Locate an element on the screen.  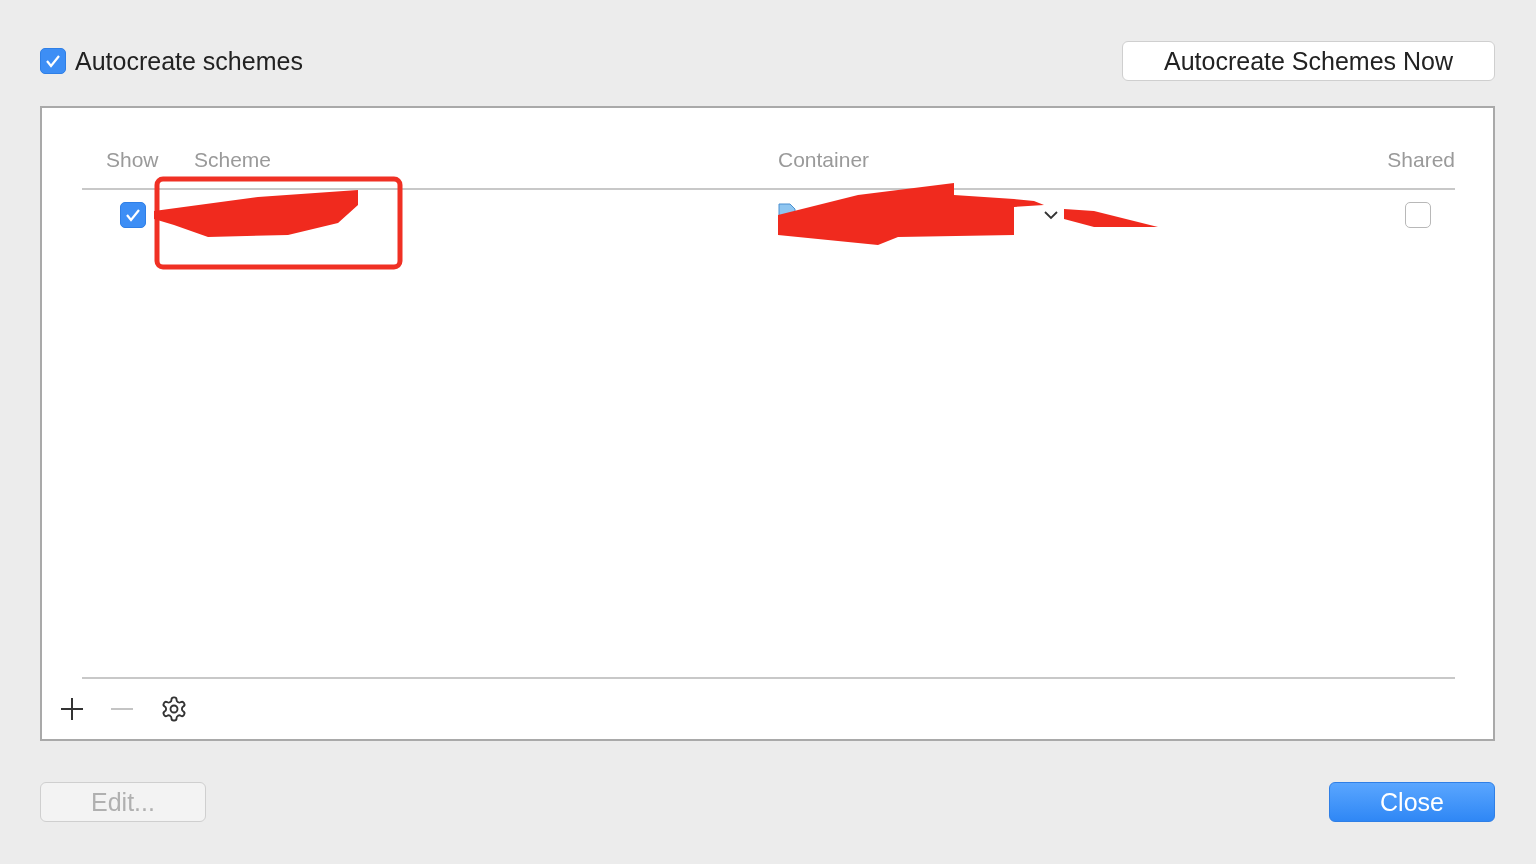
column-header: Scheme is located at coordinates (233, 160).